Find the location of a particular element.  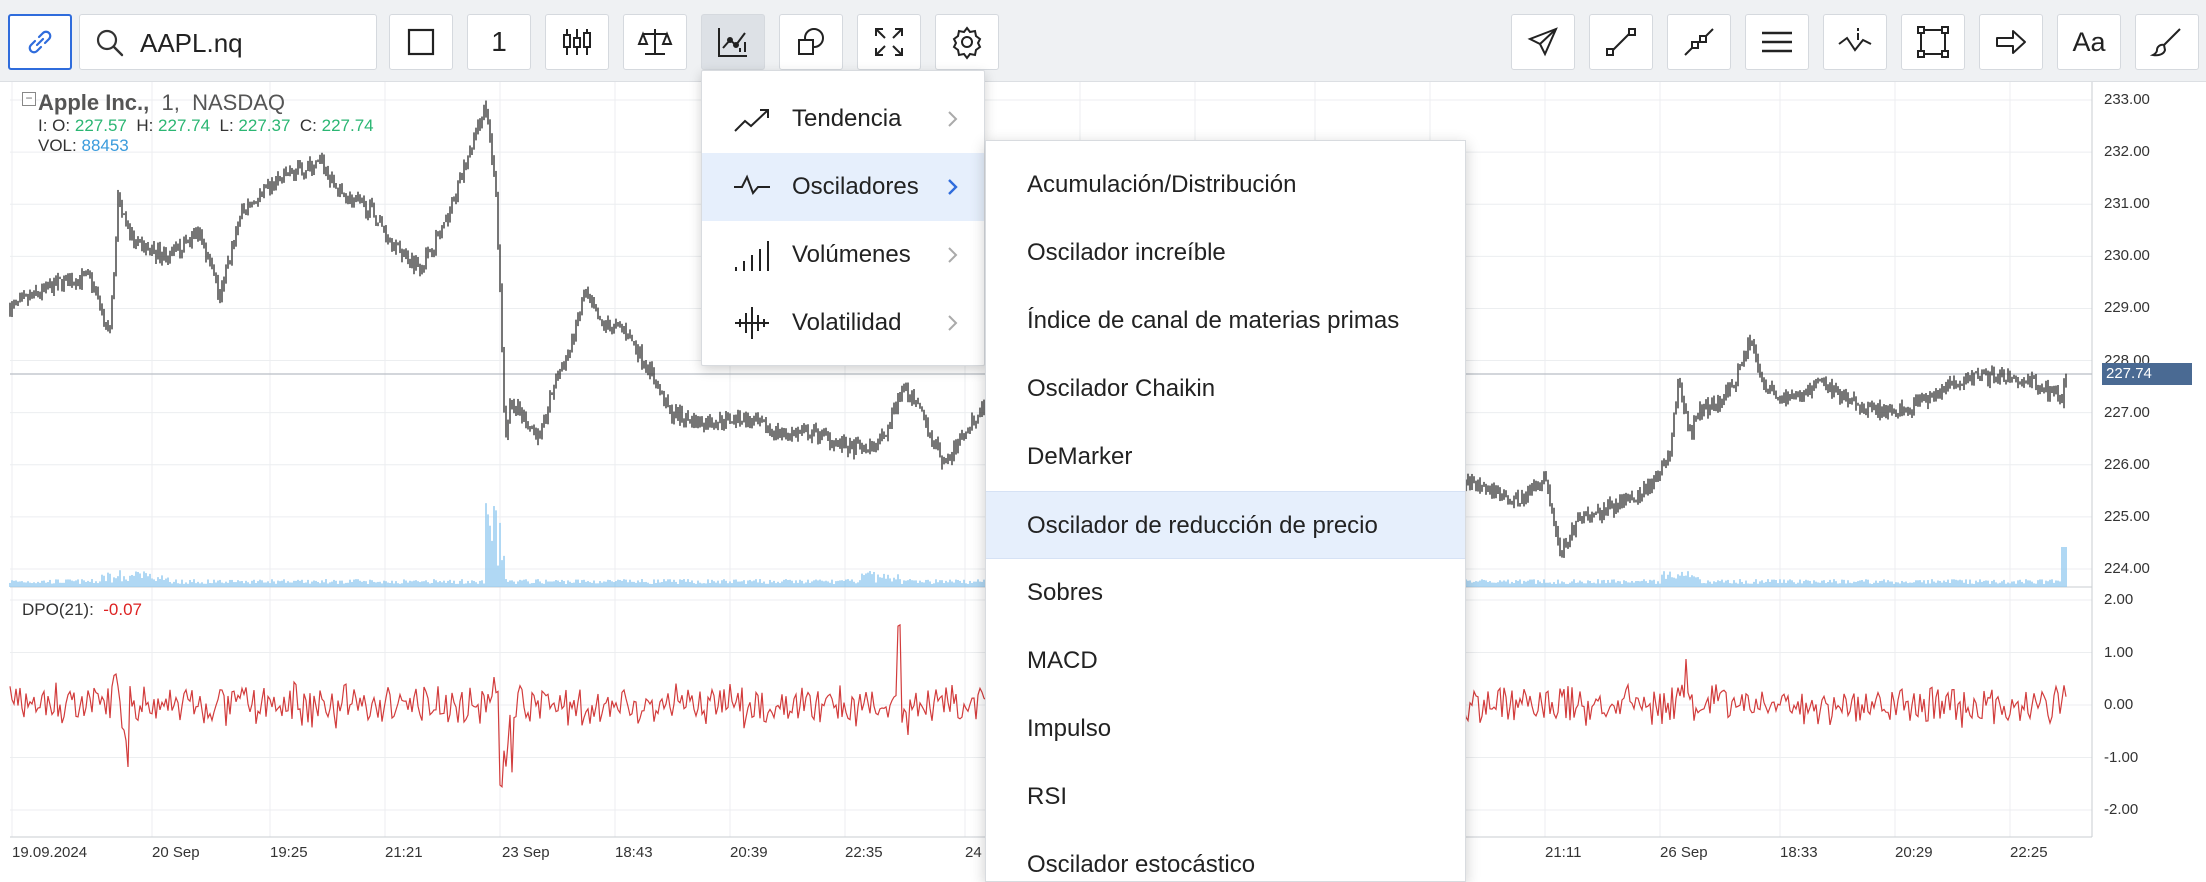

time-axis-label: 19:25 is located at coordinates (289, 852).